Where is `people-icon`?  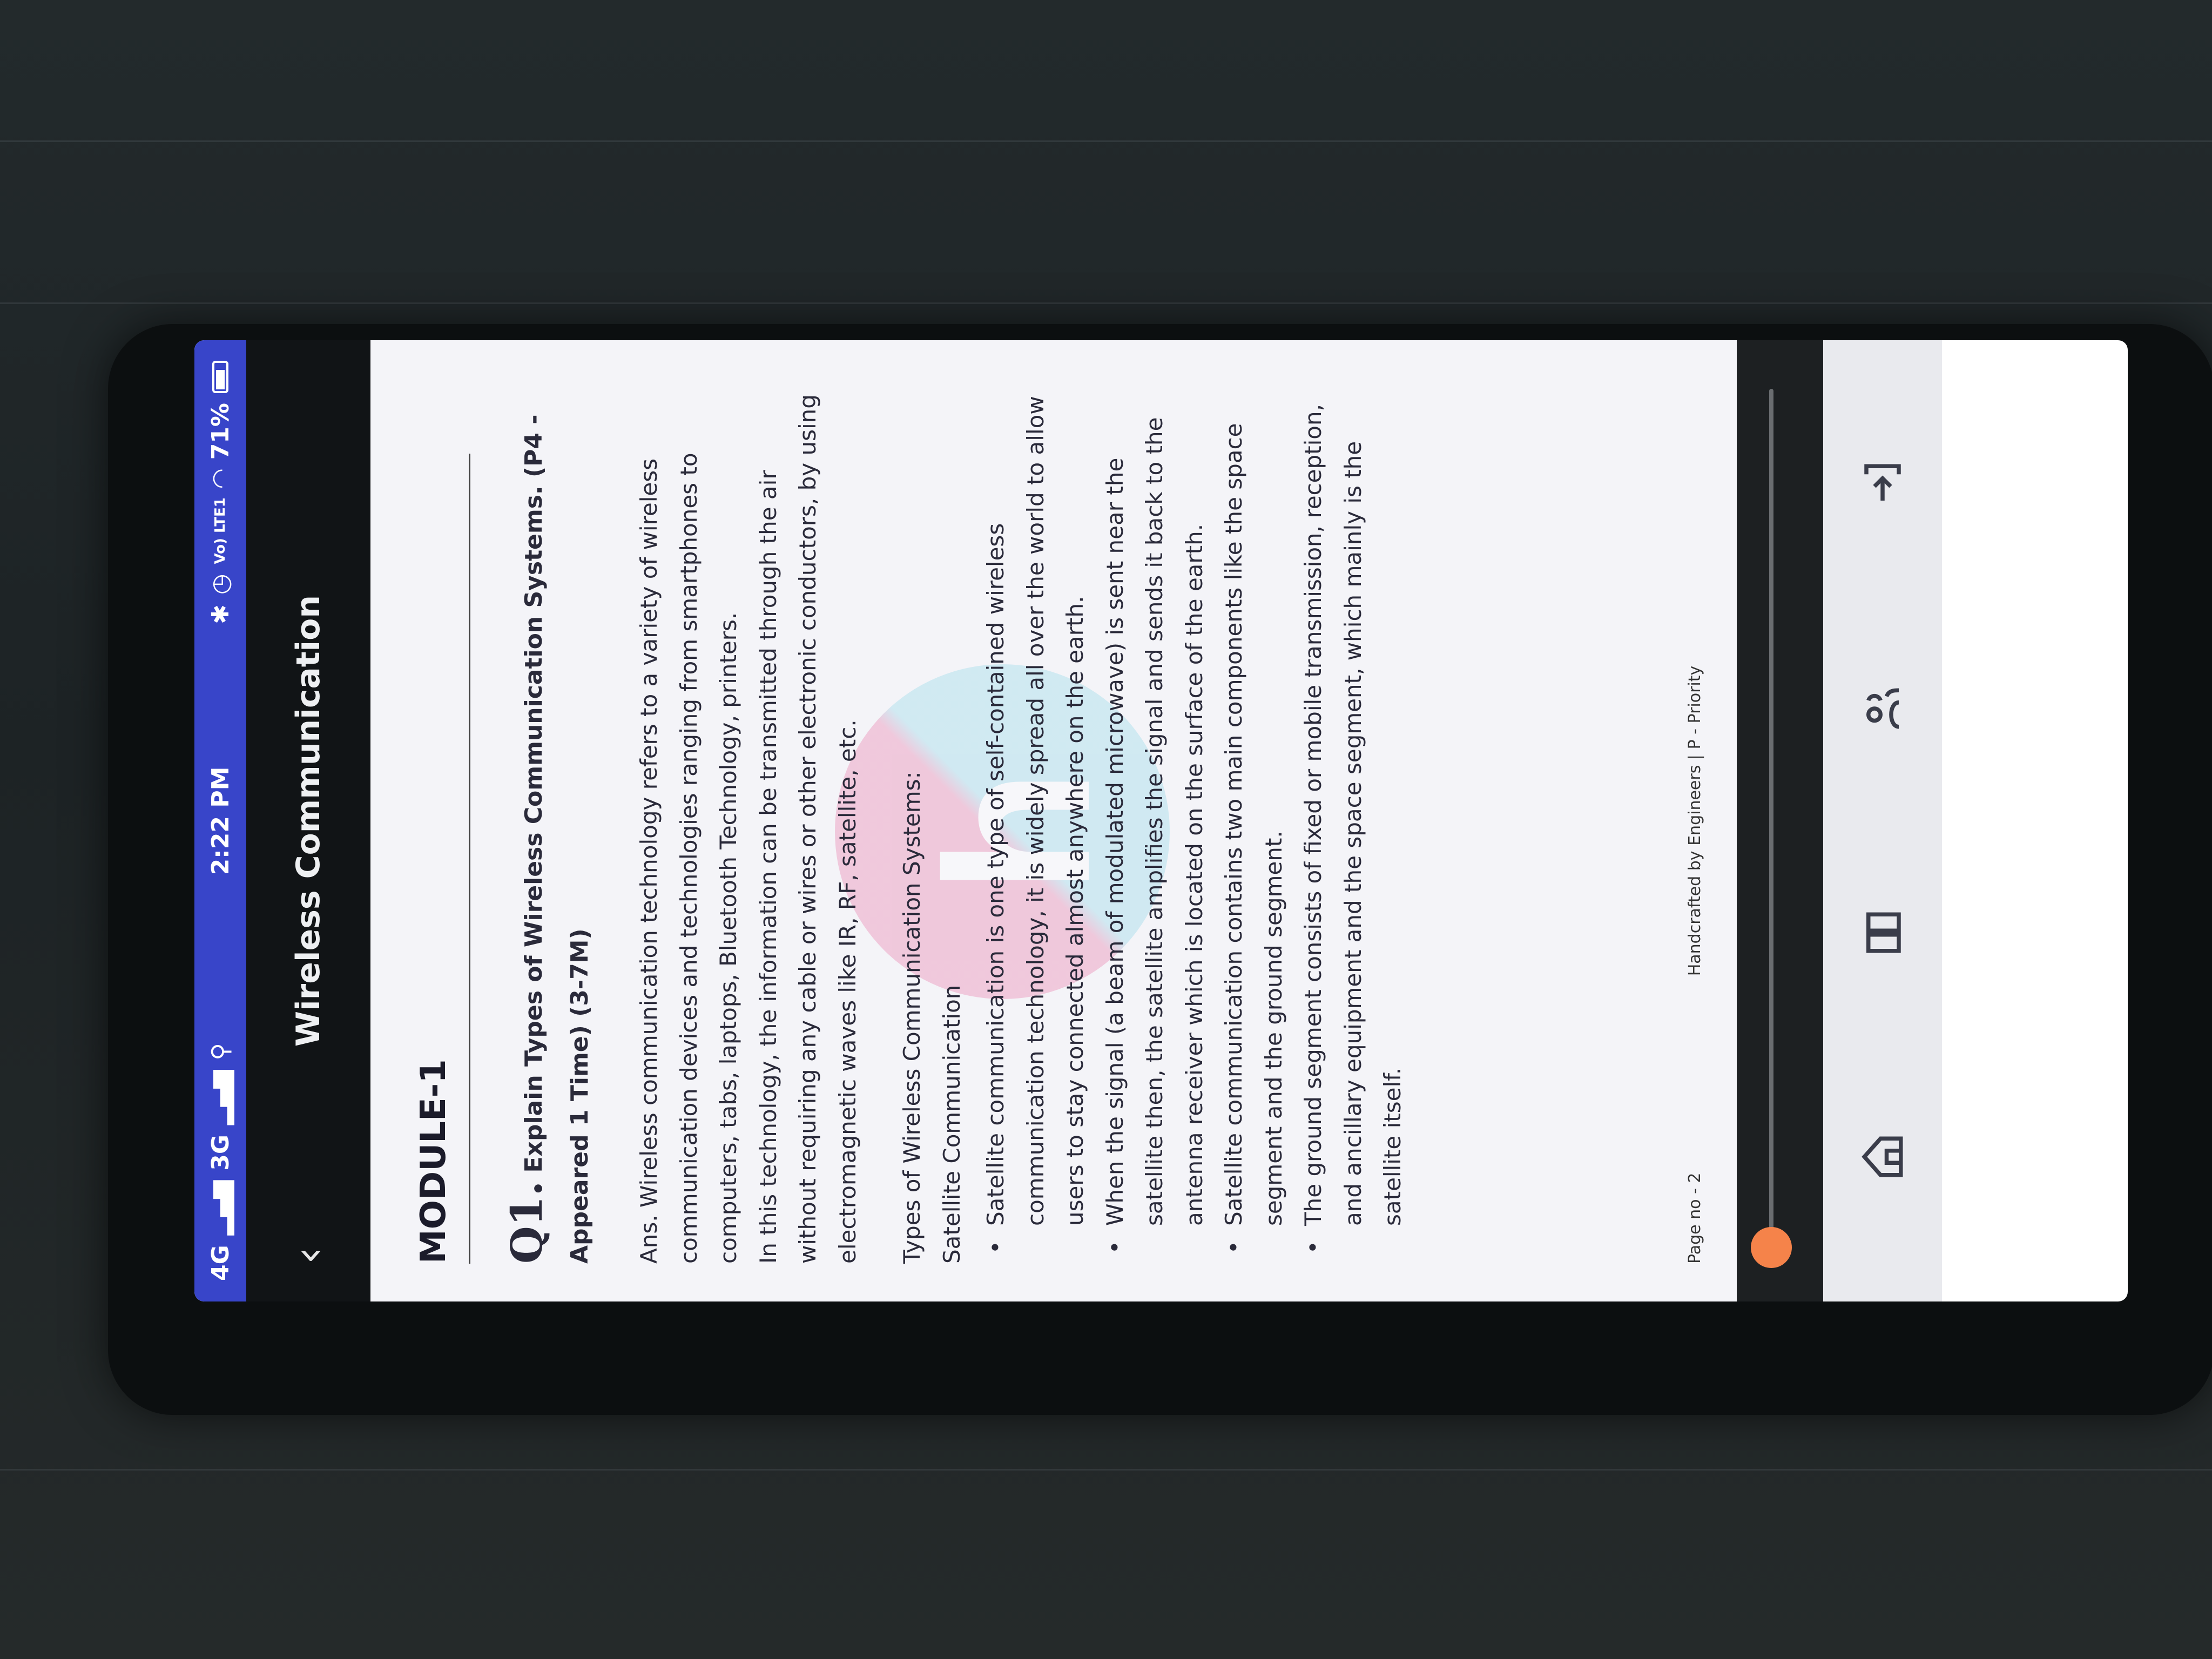
people-icon is located at coordinates (1882, 709).